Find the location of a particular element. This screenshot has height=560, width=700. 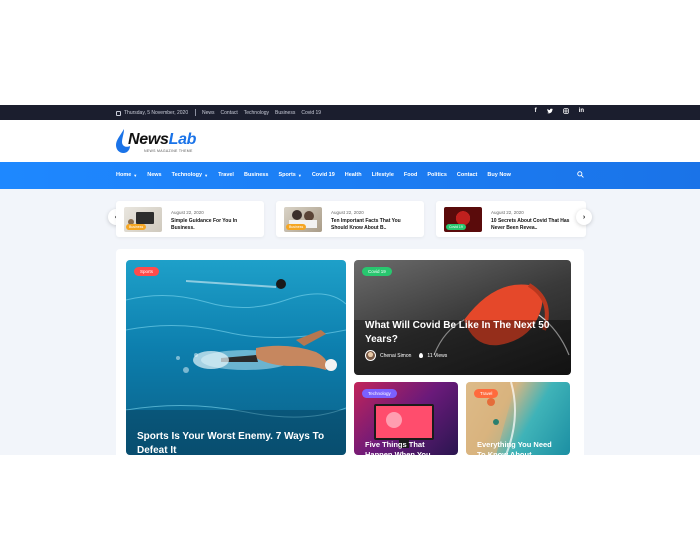

nav-label: News is located at coordinates (154, 175).